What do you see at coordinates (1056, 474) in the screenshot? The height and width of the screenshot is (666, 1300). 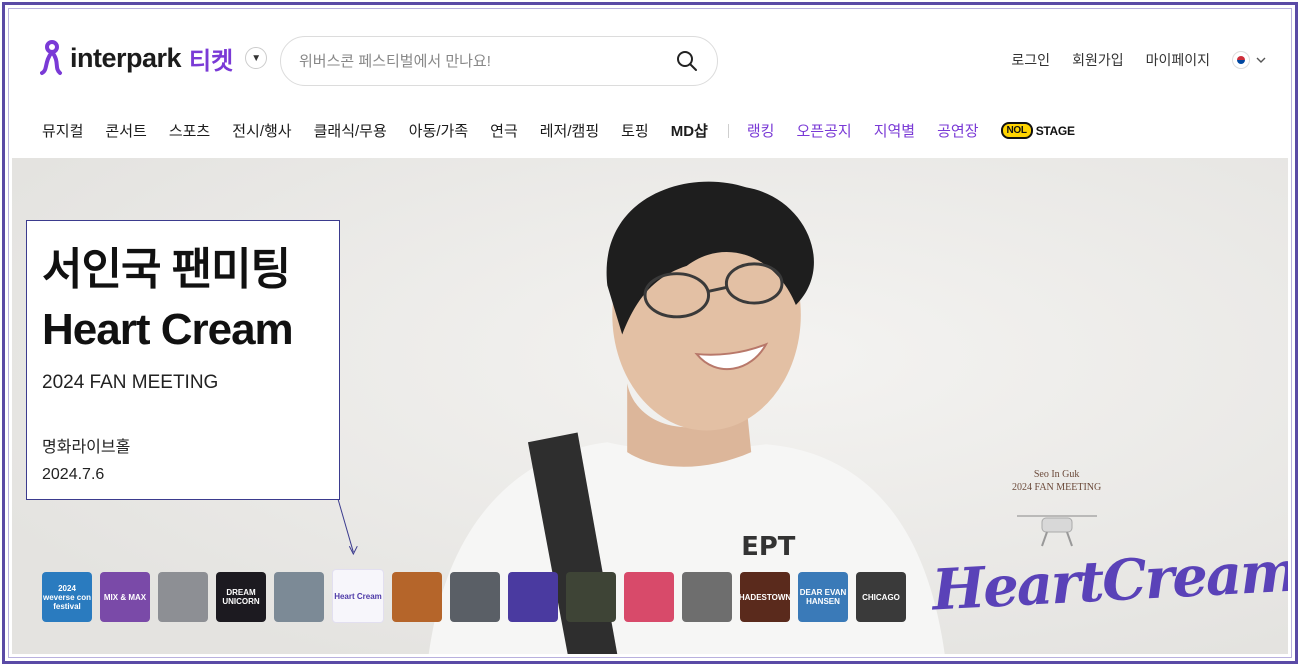 I see `poster-caption-name: Seo In Guk` at bounding box center [1056, 474].